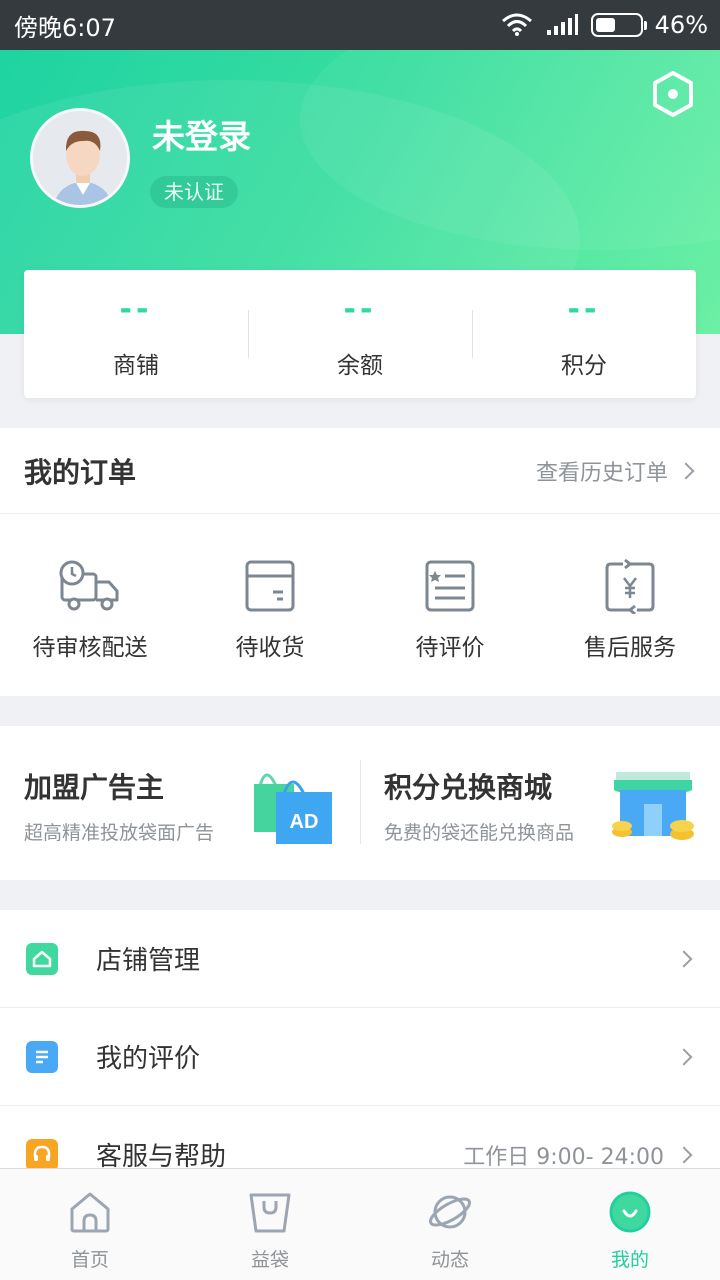 The image size is (720, 1280). I want to click on avatar, so click(80, 158).